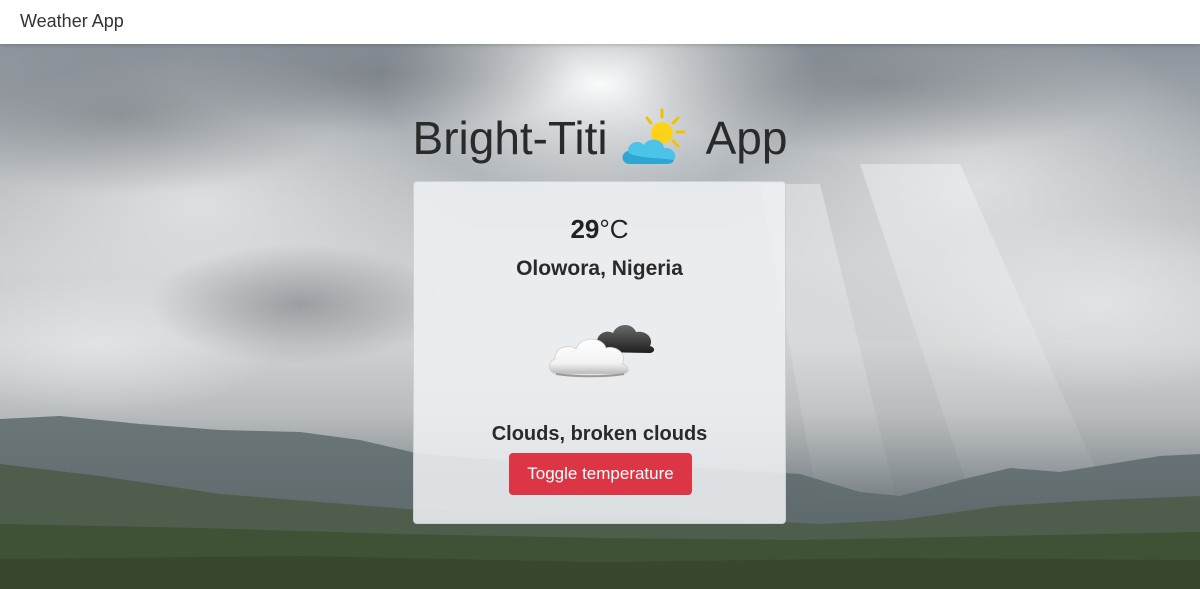 The image size is (1200, 589). I want to click on navbar: Weather App, so click(600, 22).